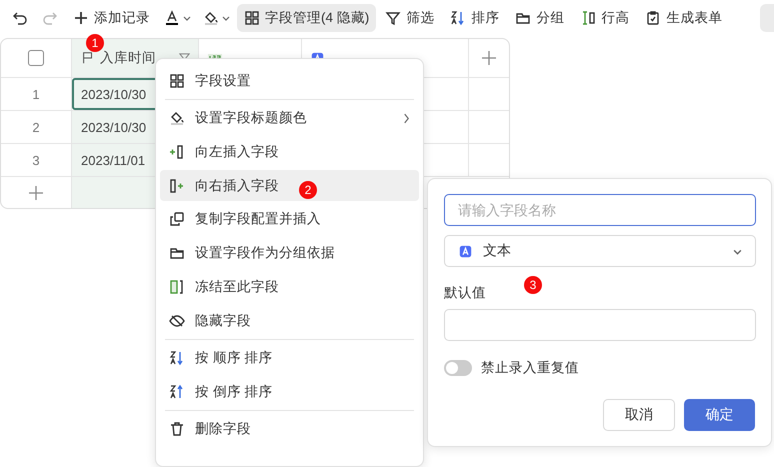  What do you see at coordinates (177, 321) in the screenshot?
I see `eye-slash-icon` at bounding box center [177, 321].